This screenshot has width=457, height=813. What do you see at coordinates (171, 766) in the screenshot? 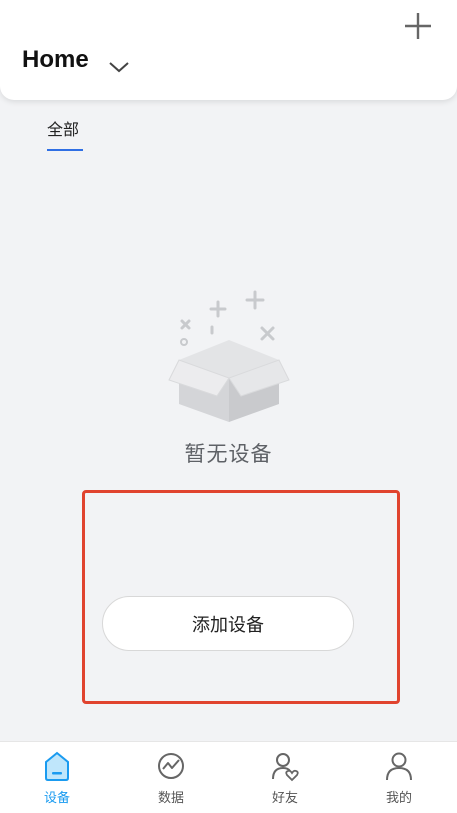
I see `data-chart-icon` at bounding box center [171, 766].